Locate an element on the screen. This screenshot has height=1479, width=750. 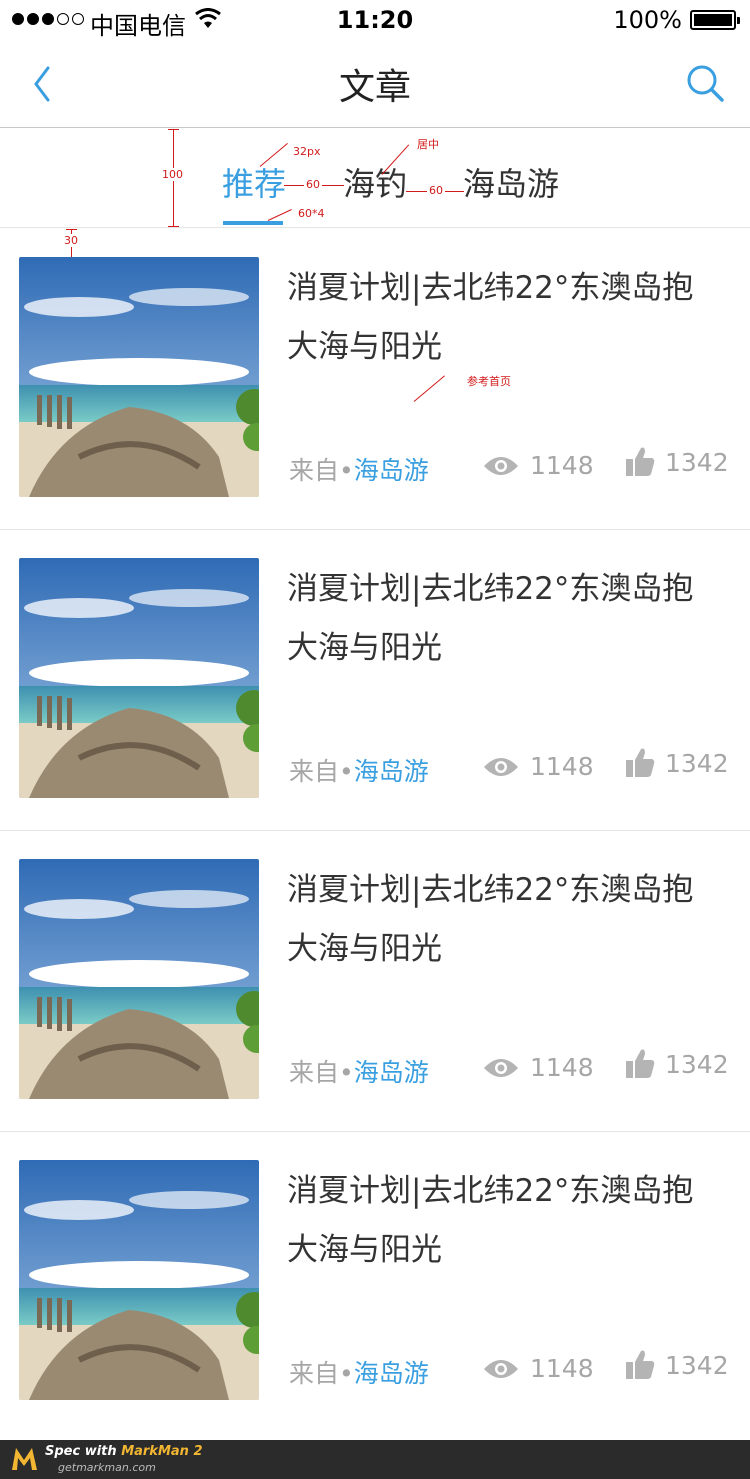
search-icon is located at coordinates (705, 83).